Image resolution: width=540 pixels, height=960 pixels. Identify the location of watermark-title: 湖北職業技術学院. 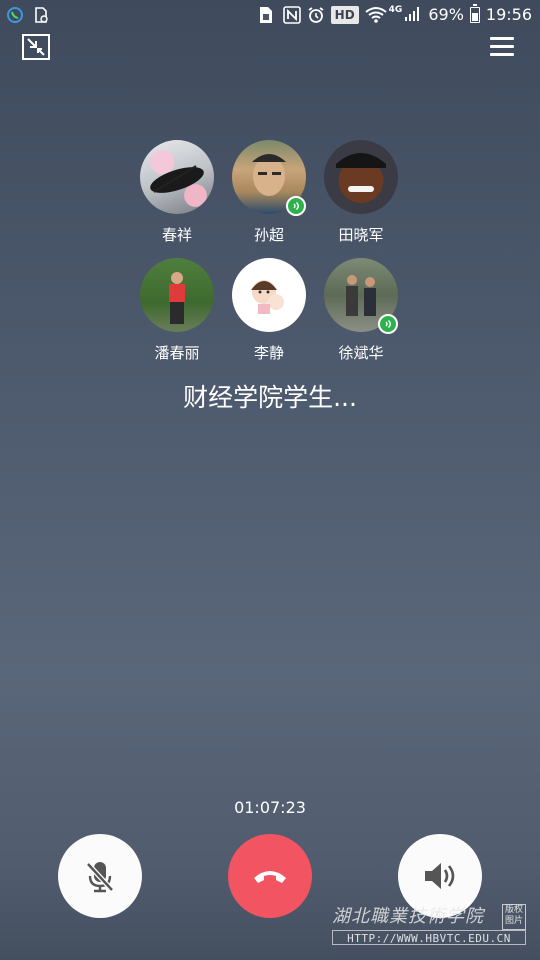
(408, 916).